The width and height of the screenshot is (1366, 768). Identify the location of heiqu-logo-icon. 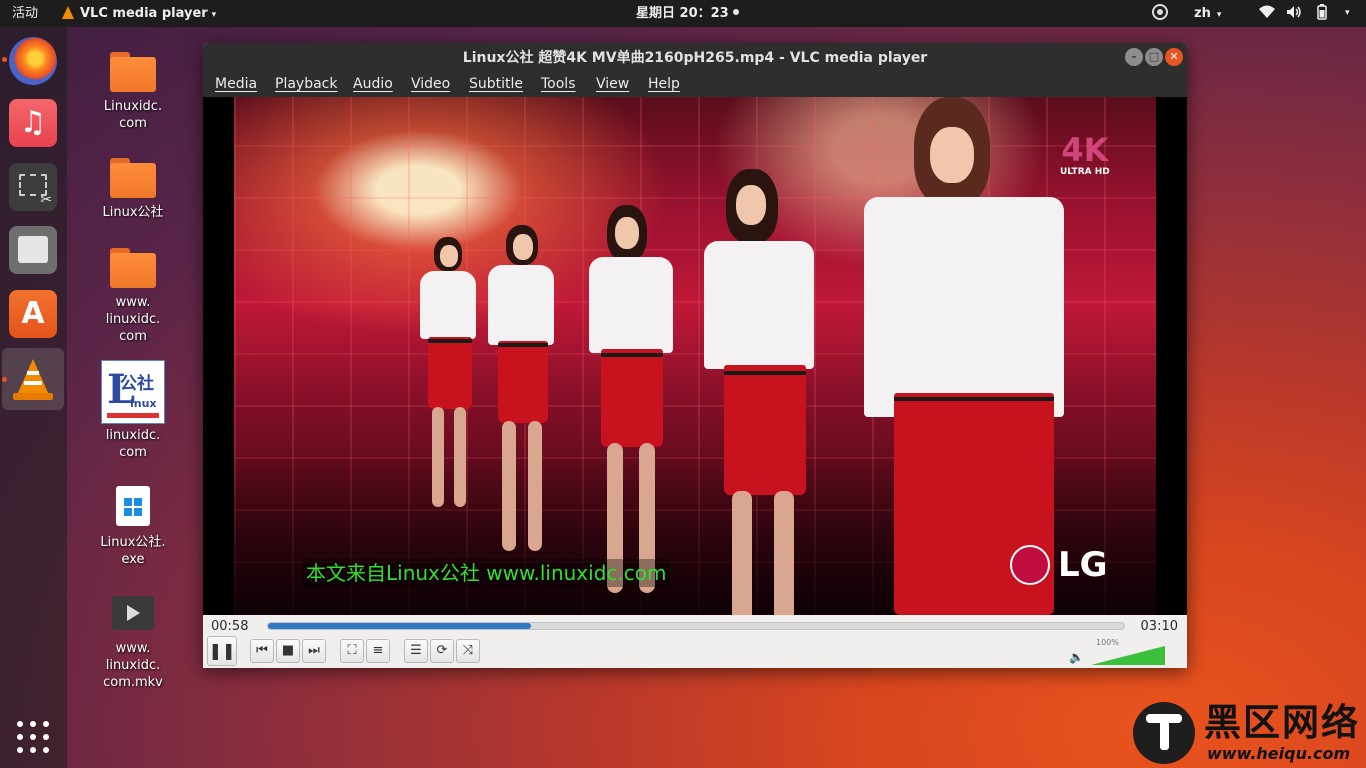
(1164, 733).